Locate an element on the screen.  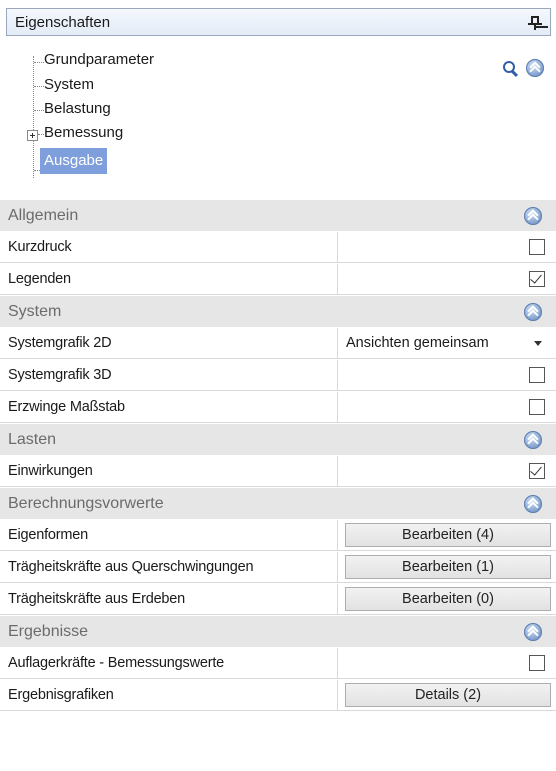
group-label: Berechnungsvorwerte is located at coordinates (86, 503).